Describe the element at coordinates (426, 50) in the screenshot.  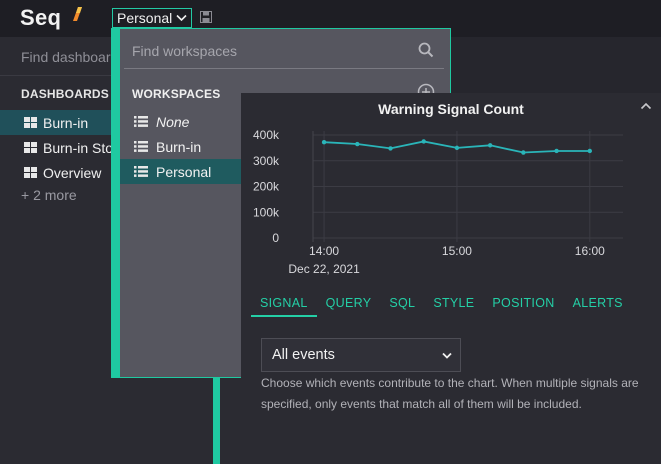
I see `search-icon` at that location.